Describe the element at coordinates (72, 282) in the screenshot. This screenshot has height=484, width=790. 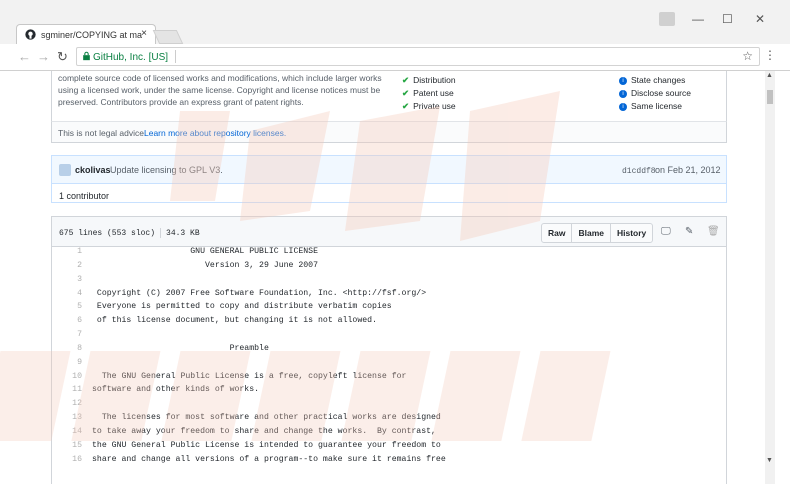
I see `line-number: 3` at that location.